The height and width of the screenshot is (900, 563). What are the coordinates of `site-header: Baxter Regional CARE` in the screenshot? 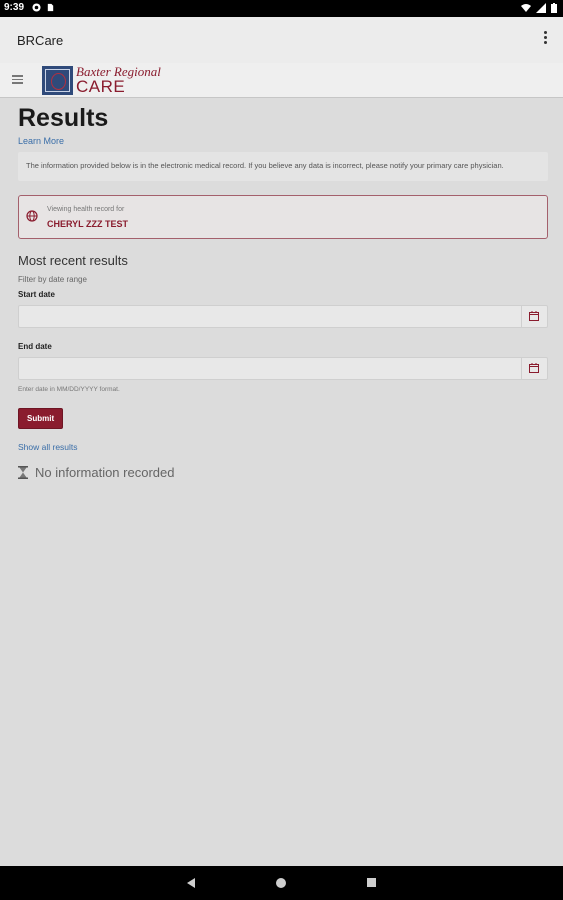 It's located at (281, 80).